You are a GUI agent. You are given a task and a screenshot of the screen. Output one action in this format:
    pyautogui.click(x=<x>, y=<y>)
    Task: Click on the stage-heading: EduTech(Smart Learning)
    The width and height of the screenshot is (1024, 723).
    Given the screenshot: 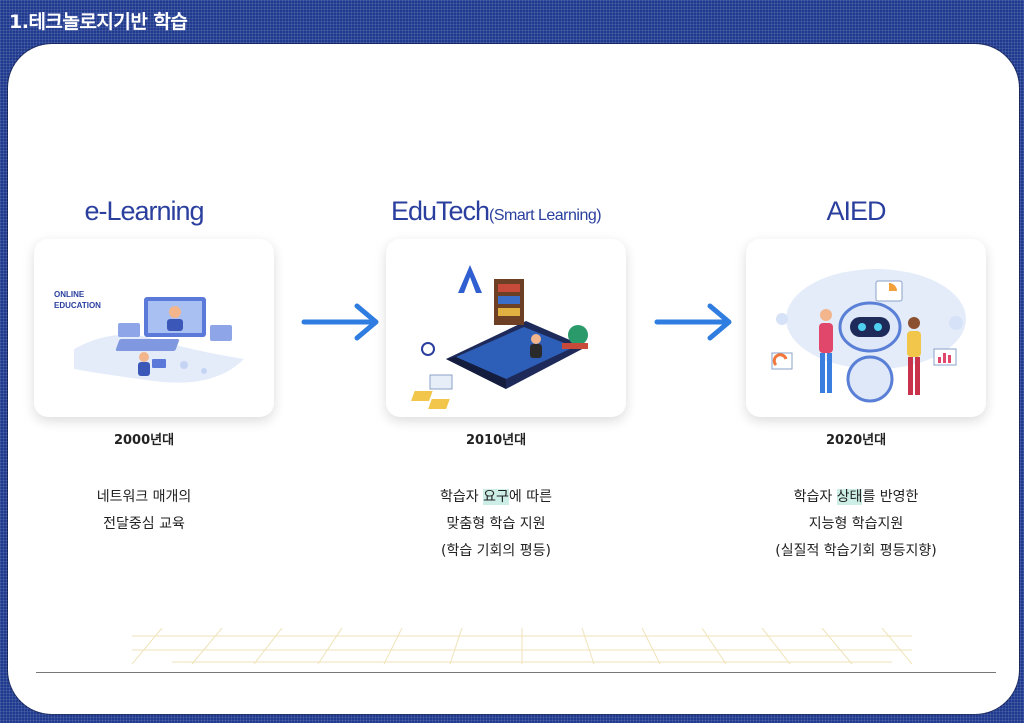 What is the action you would take?
    pyautogui.click(x=496, y=211)
    